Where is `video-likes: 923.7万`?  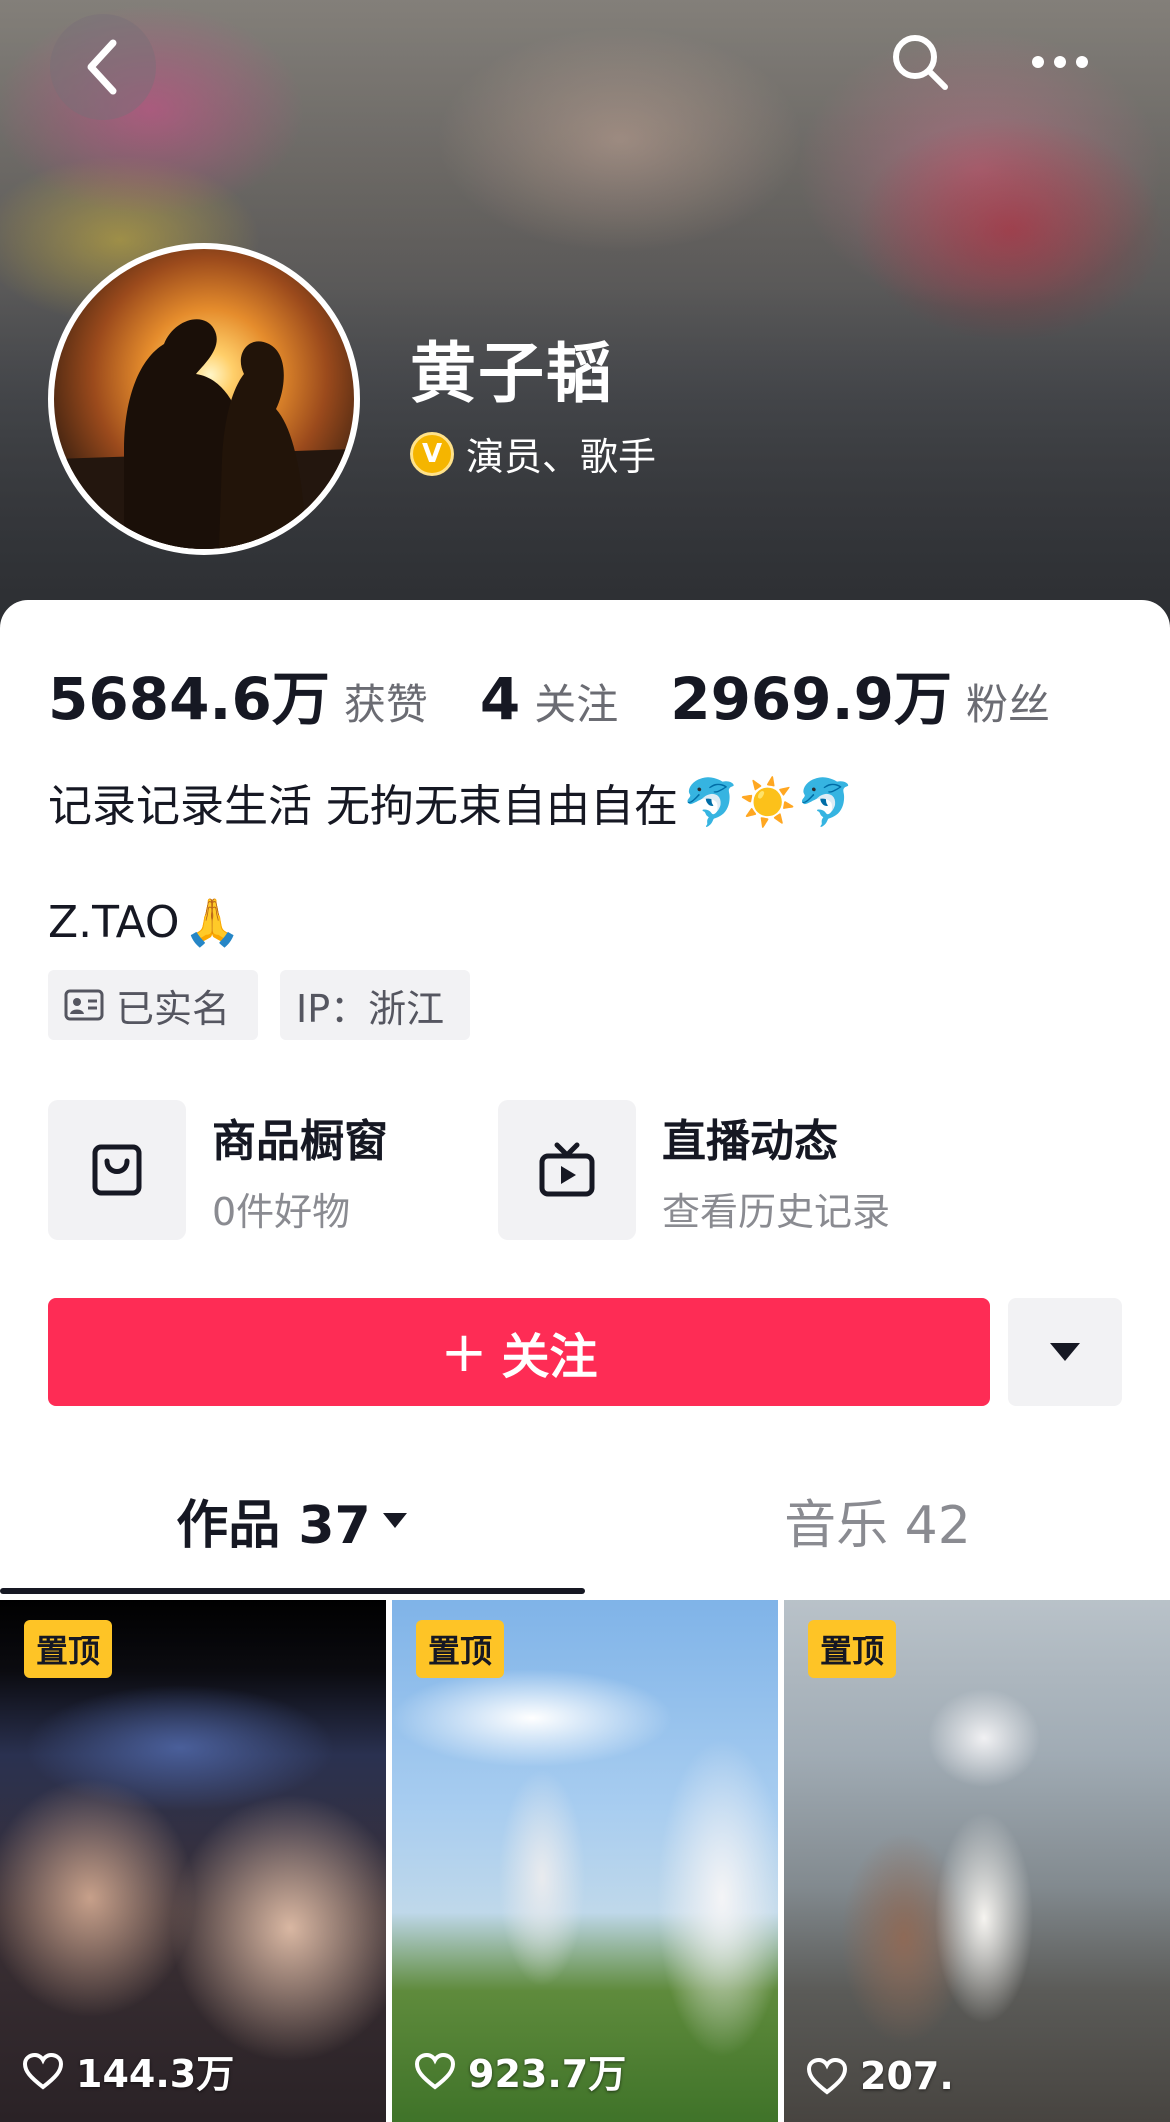
video-likes: 923.7万 is located at coordinates (520, 2070).